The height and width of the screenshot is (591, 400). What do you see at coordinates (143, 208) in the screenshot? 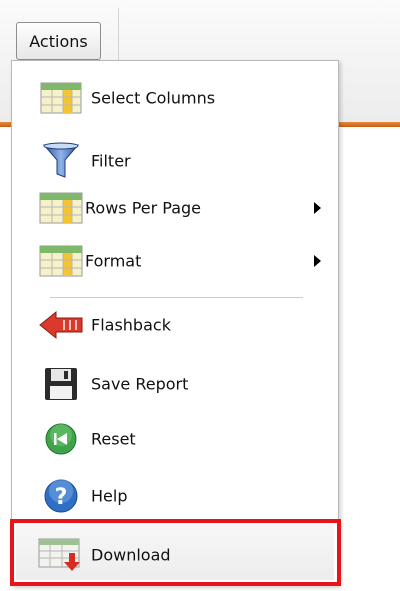
I see `menu-item-label: Rows Per Page` at bounding box center [143, 208].